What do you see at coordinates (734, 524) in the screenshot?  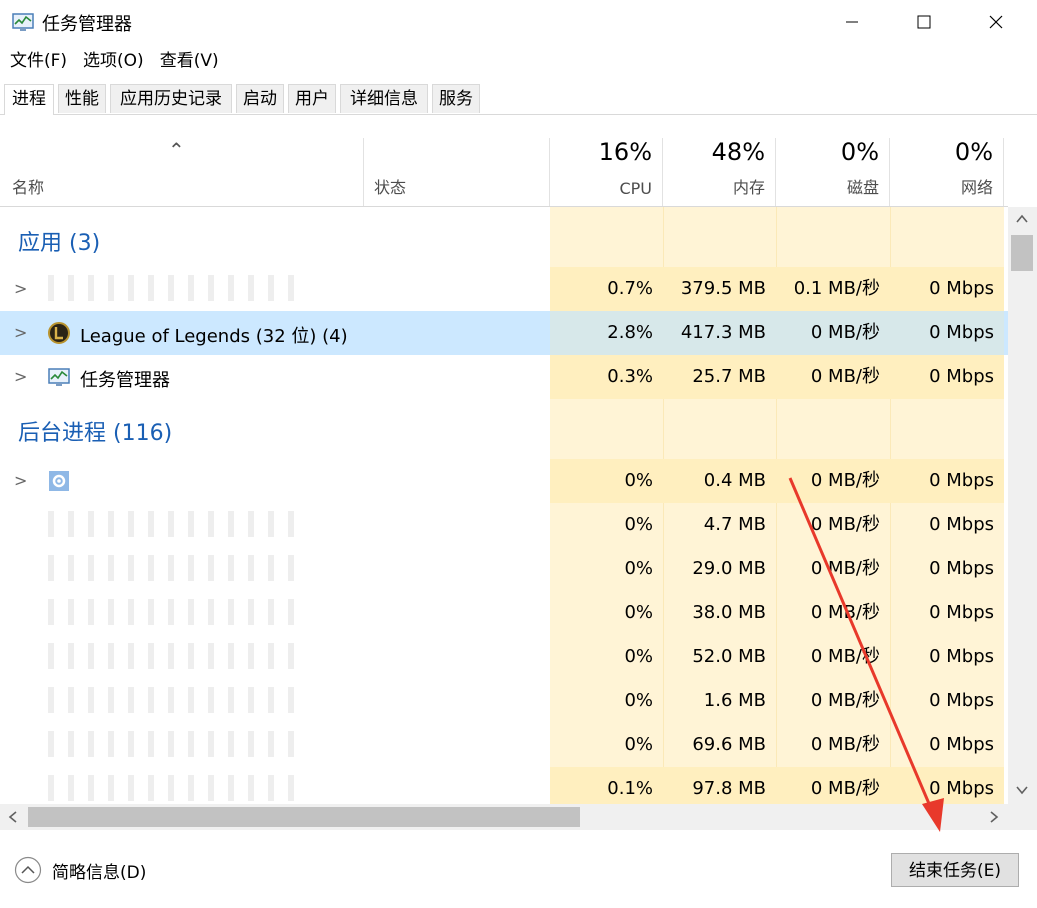 I see `memory-value: 4.7 MB` at bounding box center [734, 524].